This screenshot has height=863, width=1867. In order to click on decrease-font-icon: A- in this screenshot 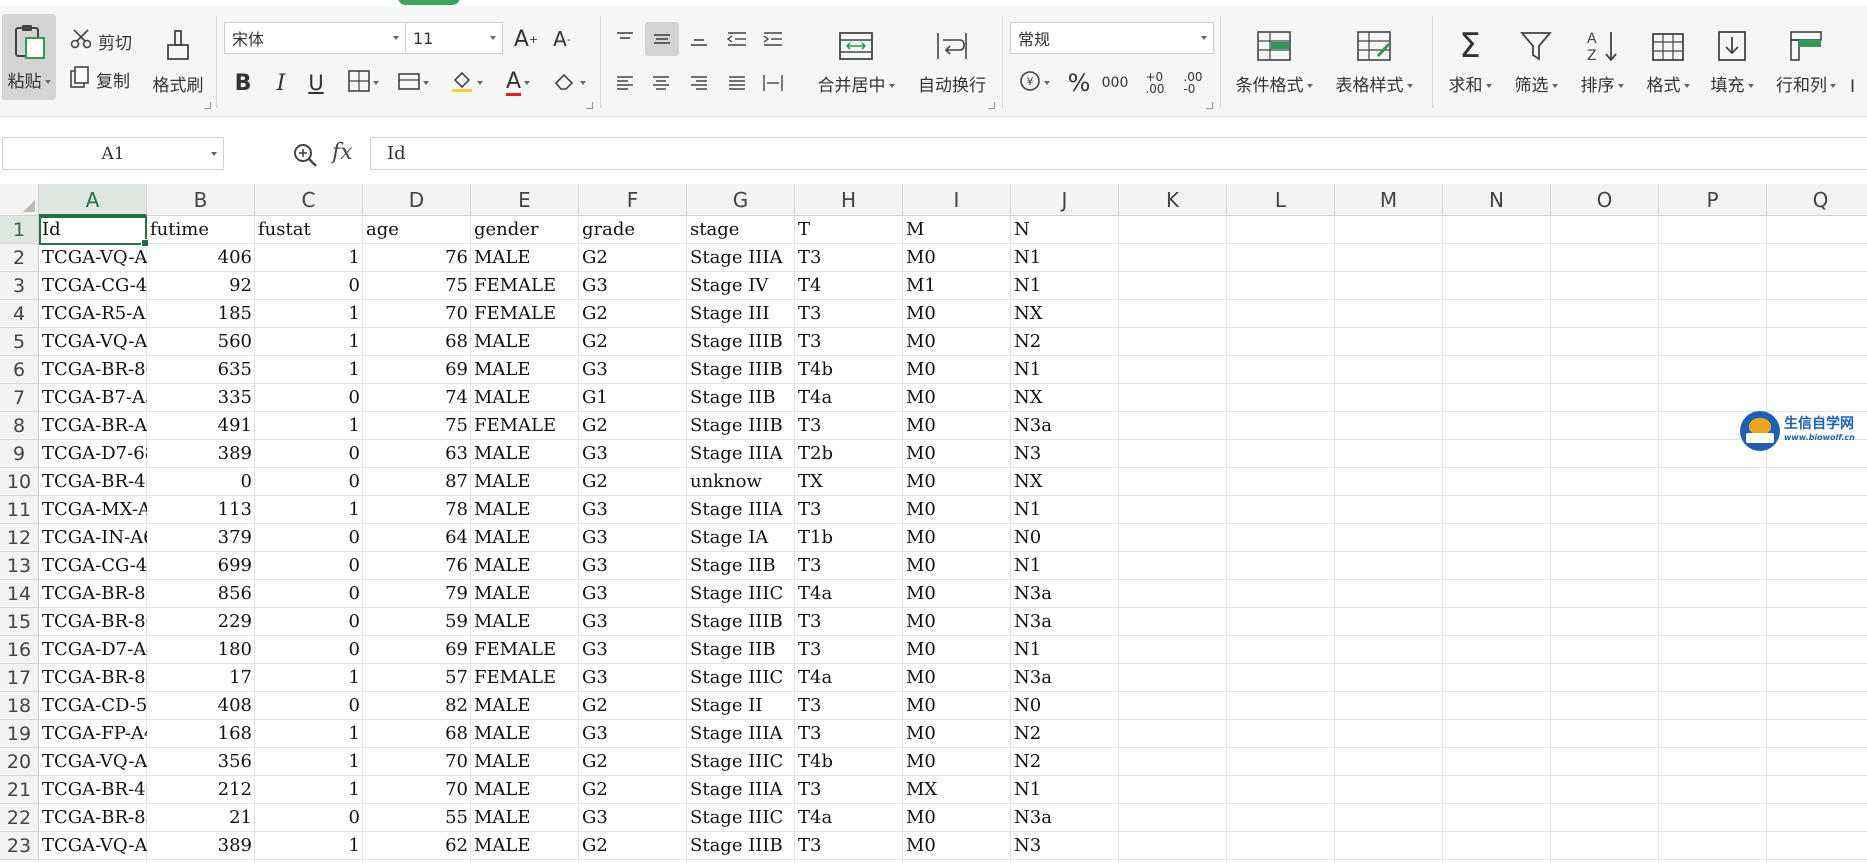, I will do `click(562, 39)`.